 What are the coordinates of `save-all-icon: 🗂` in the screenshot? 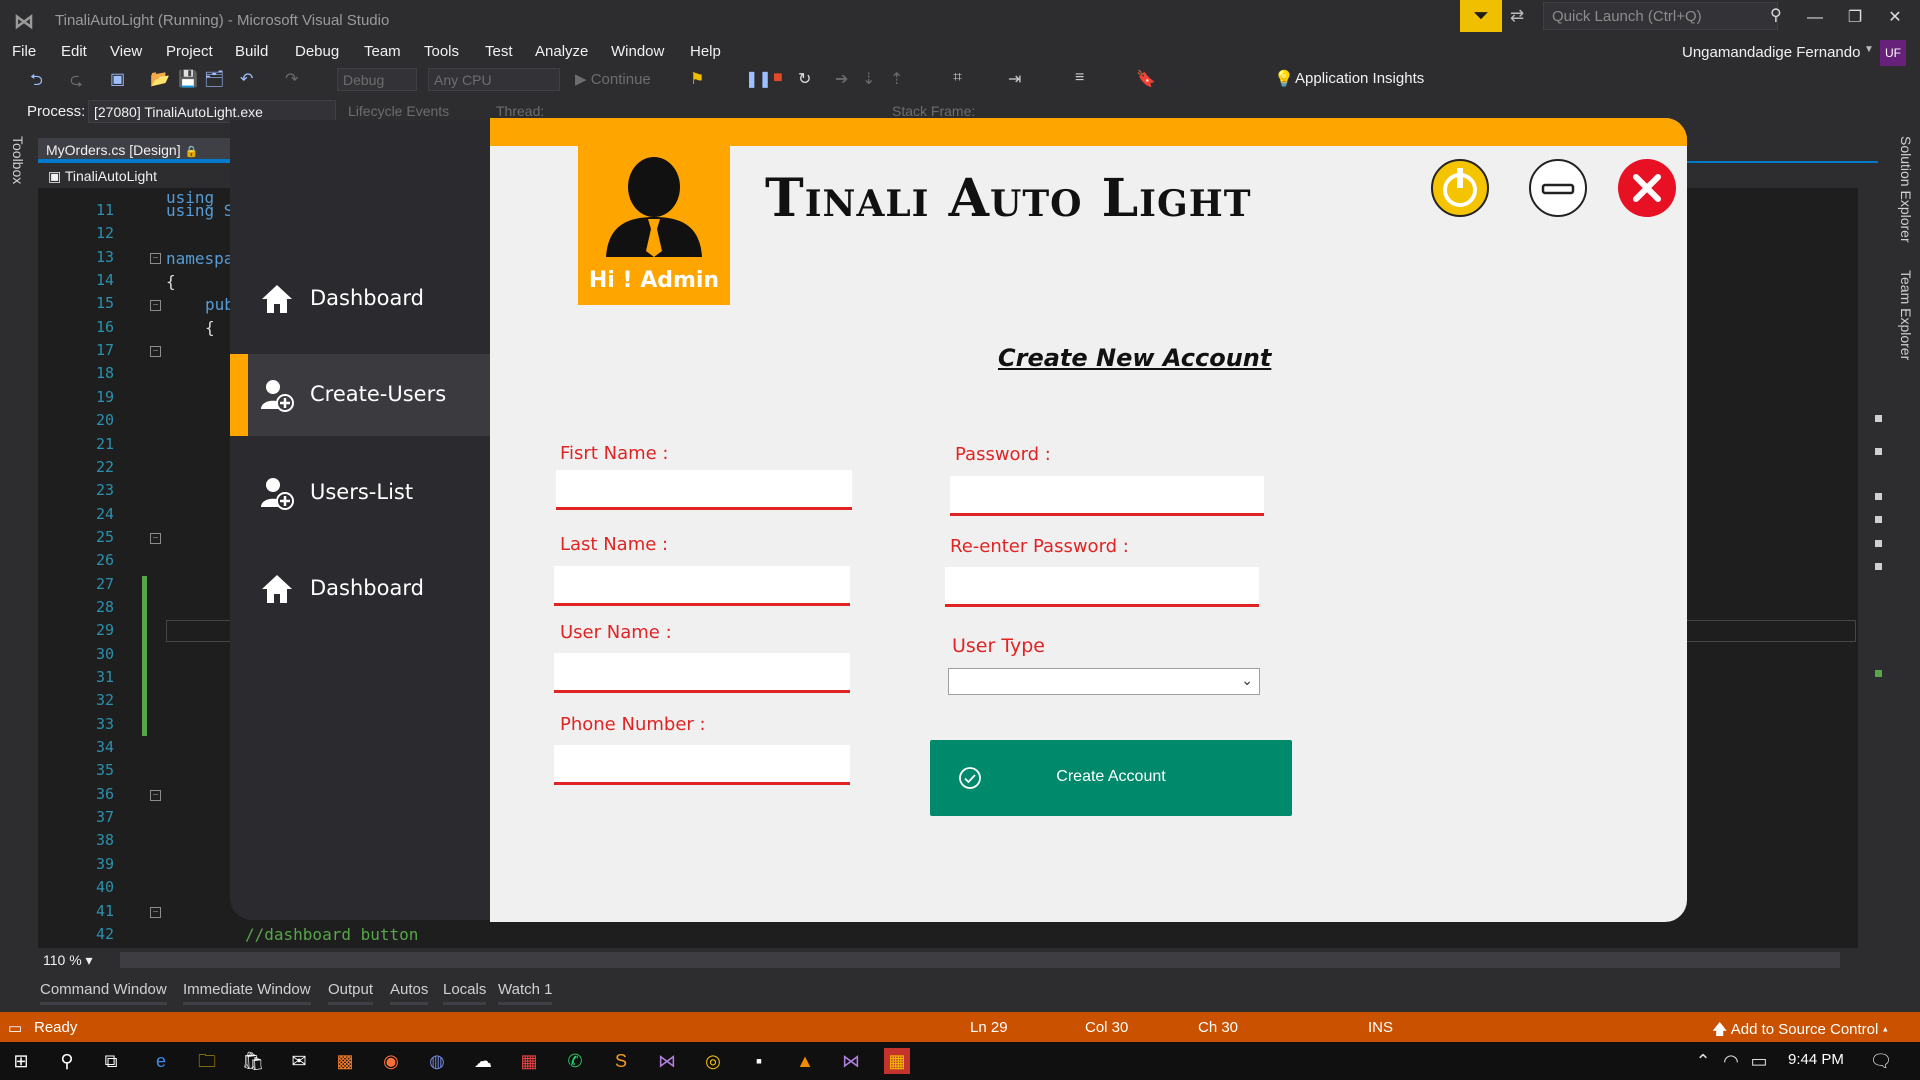 It's located at (214, 79).